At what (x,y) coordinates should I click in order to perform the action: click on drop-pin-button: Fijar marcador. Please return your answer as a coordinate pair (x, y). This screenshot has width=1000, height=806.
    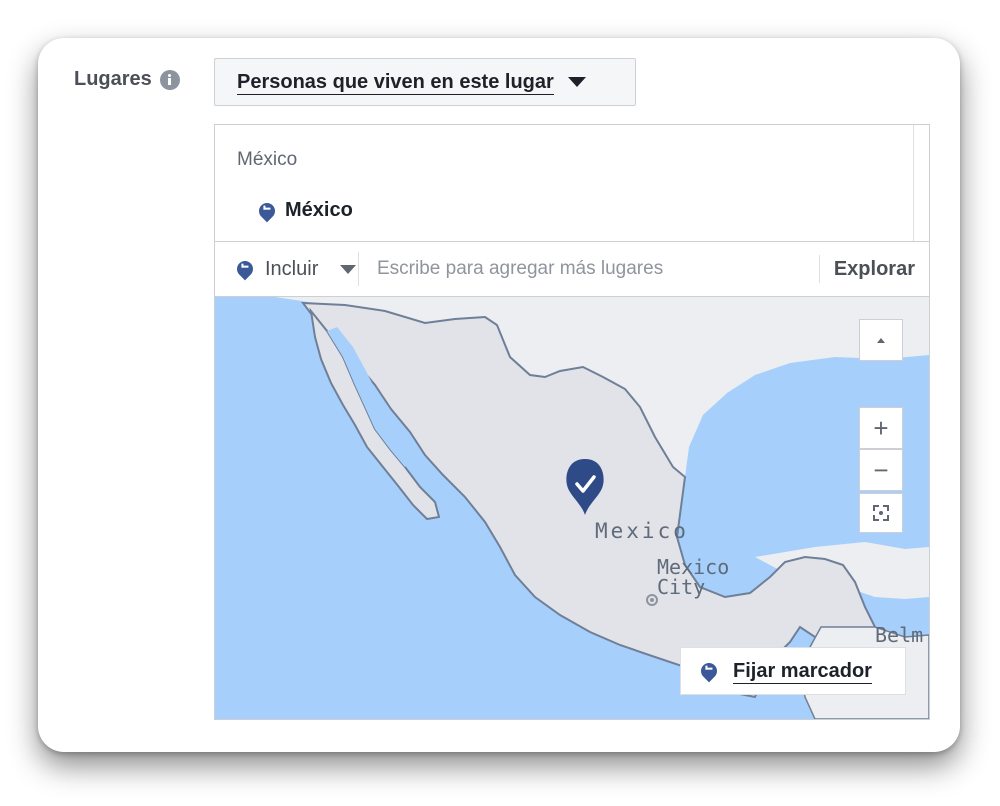
    Looking at the image, I should click on (793, 671).